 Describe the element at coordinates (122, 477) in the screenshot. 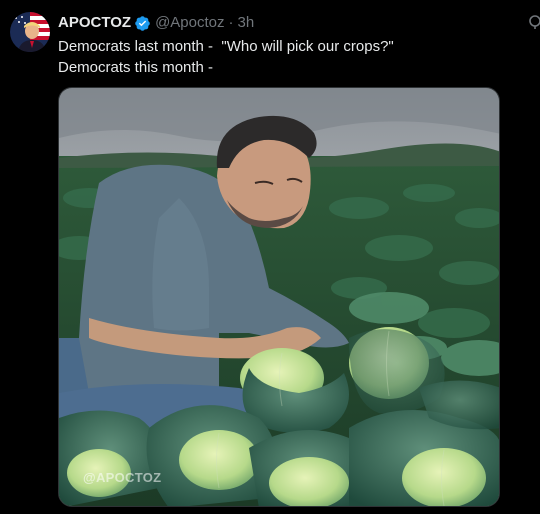

I see `photo-watermark: @APOCTOZ` at that location.